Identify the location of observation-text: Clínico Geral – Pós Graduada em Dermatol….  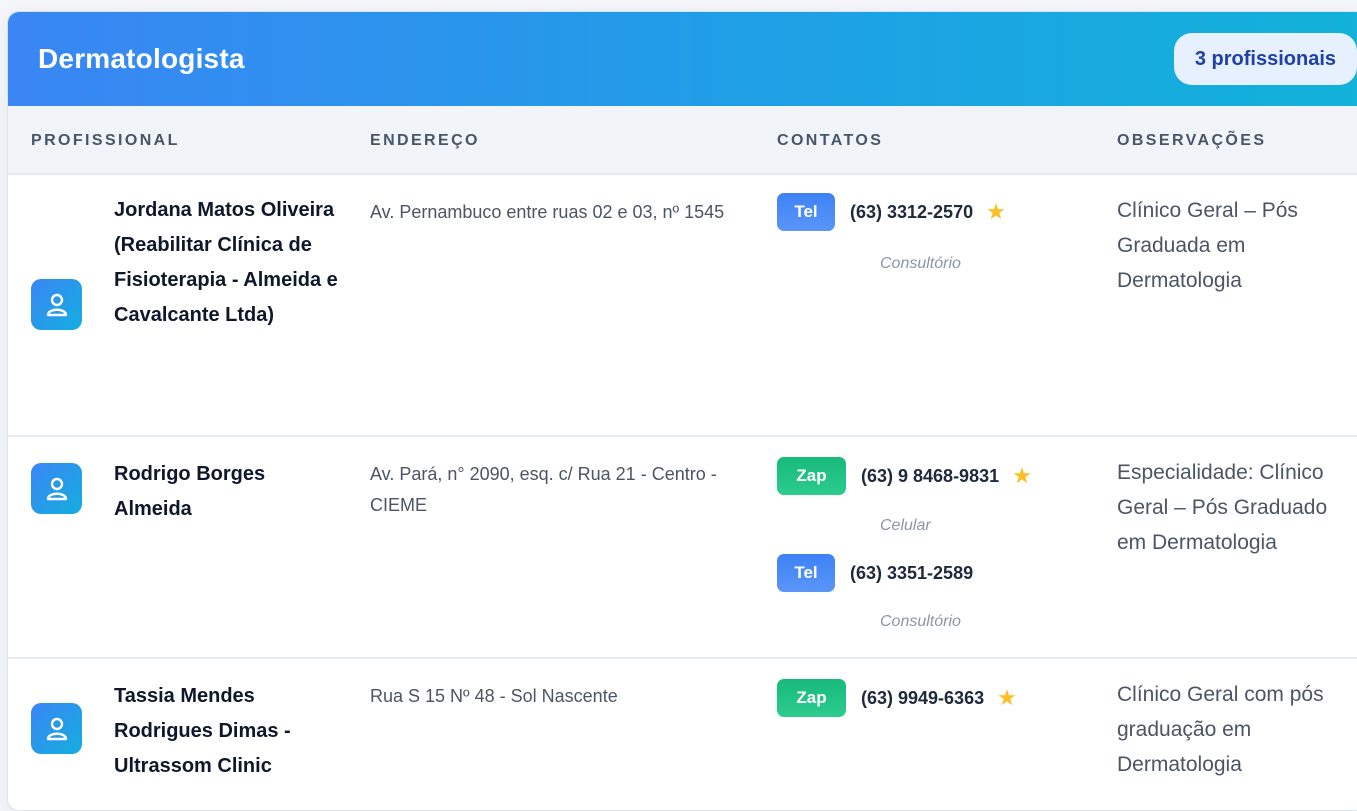
(1207, 245).